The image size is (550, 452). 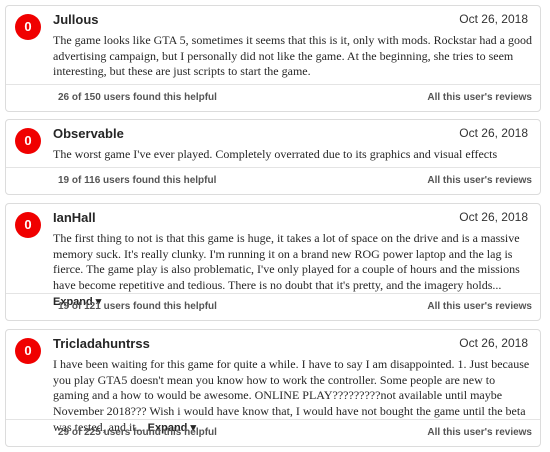 I want to click on username-link: Observable, so click(x=88, y=133).